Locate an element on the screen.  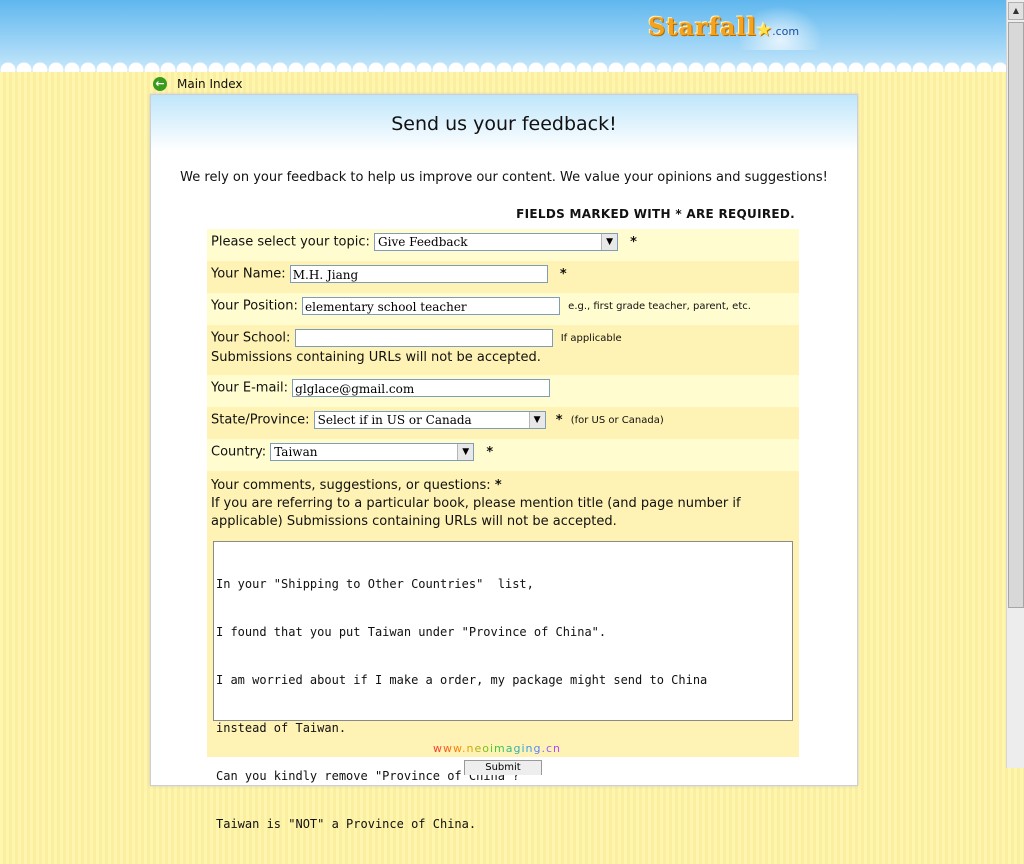
topic-select: Give Feedback ▼ is located at coordinates (496, 242).